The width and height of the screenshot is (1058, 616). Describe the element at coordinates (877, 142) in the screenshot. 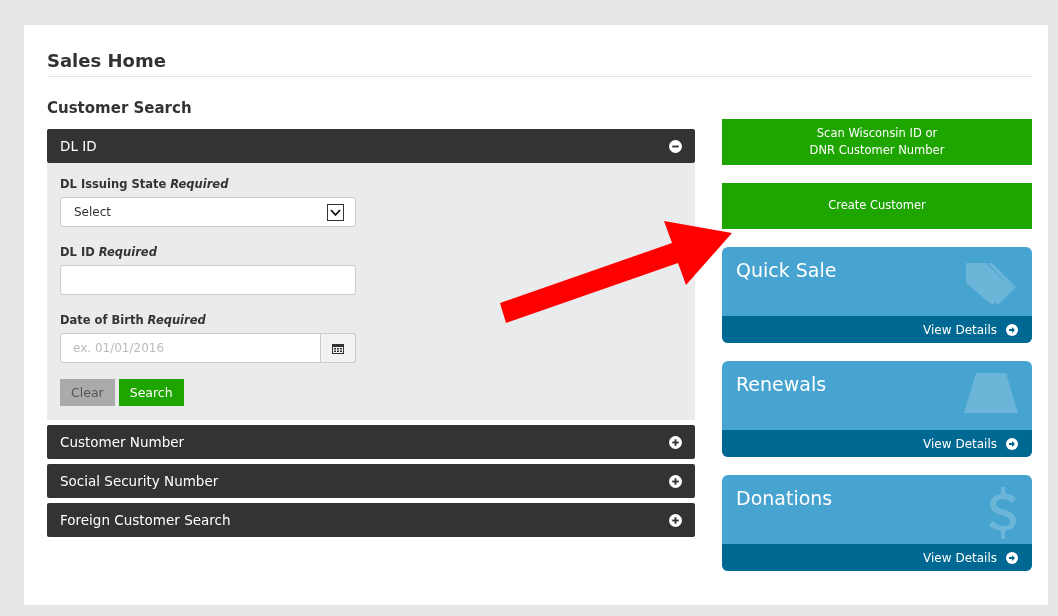

I see `action-button: Scan Wisconsin ID or DNR Customer Number` at that location.